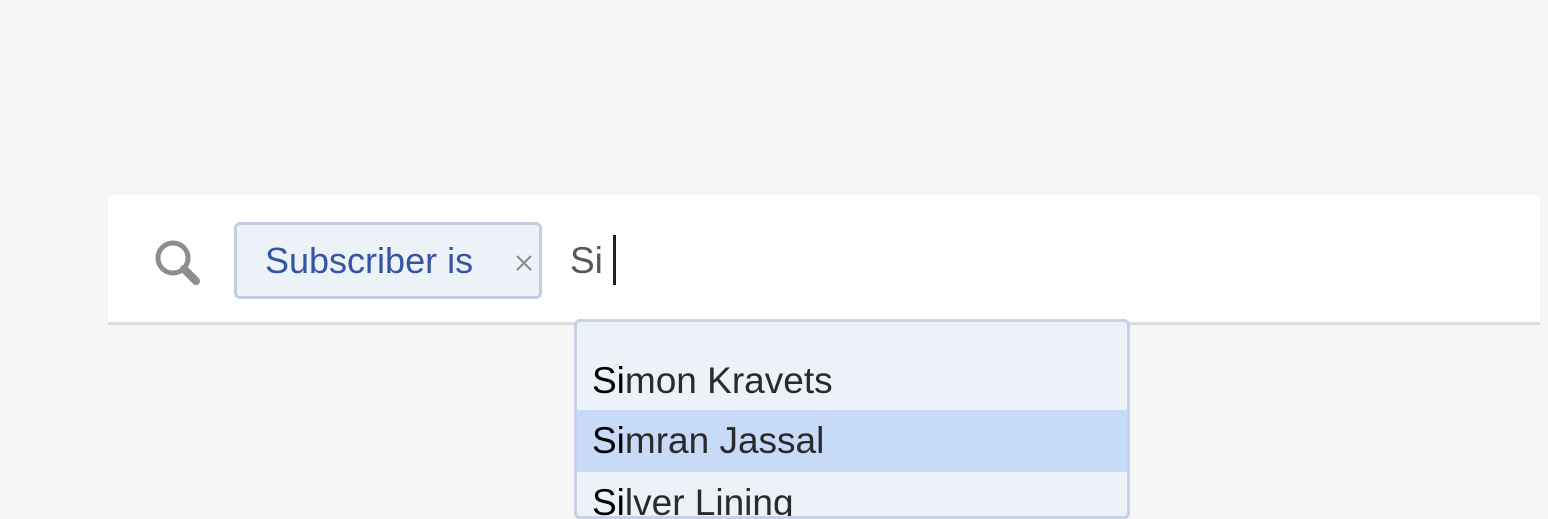 The height and width of the screenshot is (519, 1548). Describe the element at coordinates (586, 260) in the screenshot. I see `search-input: Si` at that location.